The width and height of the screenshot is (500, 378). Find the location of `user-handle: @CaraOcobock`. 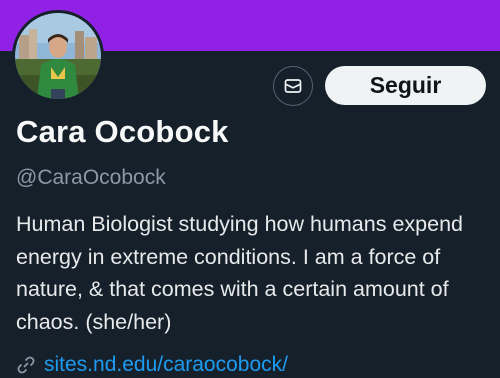

user-handle: @CaraOcobock is located at coordinates (91, 177).